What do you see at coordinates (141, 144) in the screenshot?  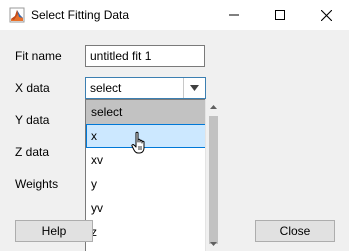 I see `hand-pointer-cursor-icon` at bounding box center [141, 144].